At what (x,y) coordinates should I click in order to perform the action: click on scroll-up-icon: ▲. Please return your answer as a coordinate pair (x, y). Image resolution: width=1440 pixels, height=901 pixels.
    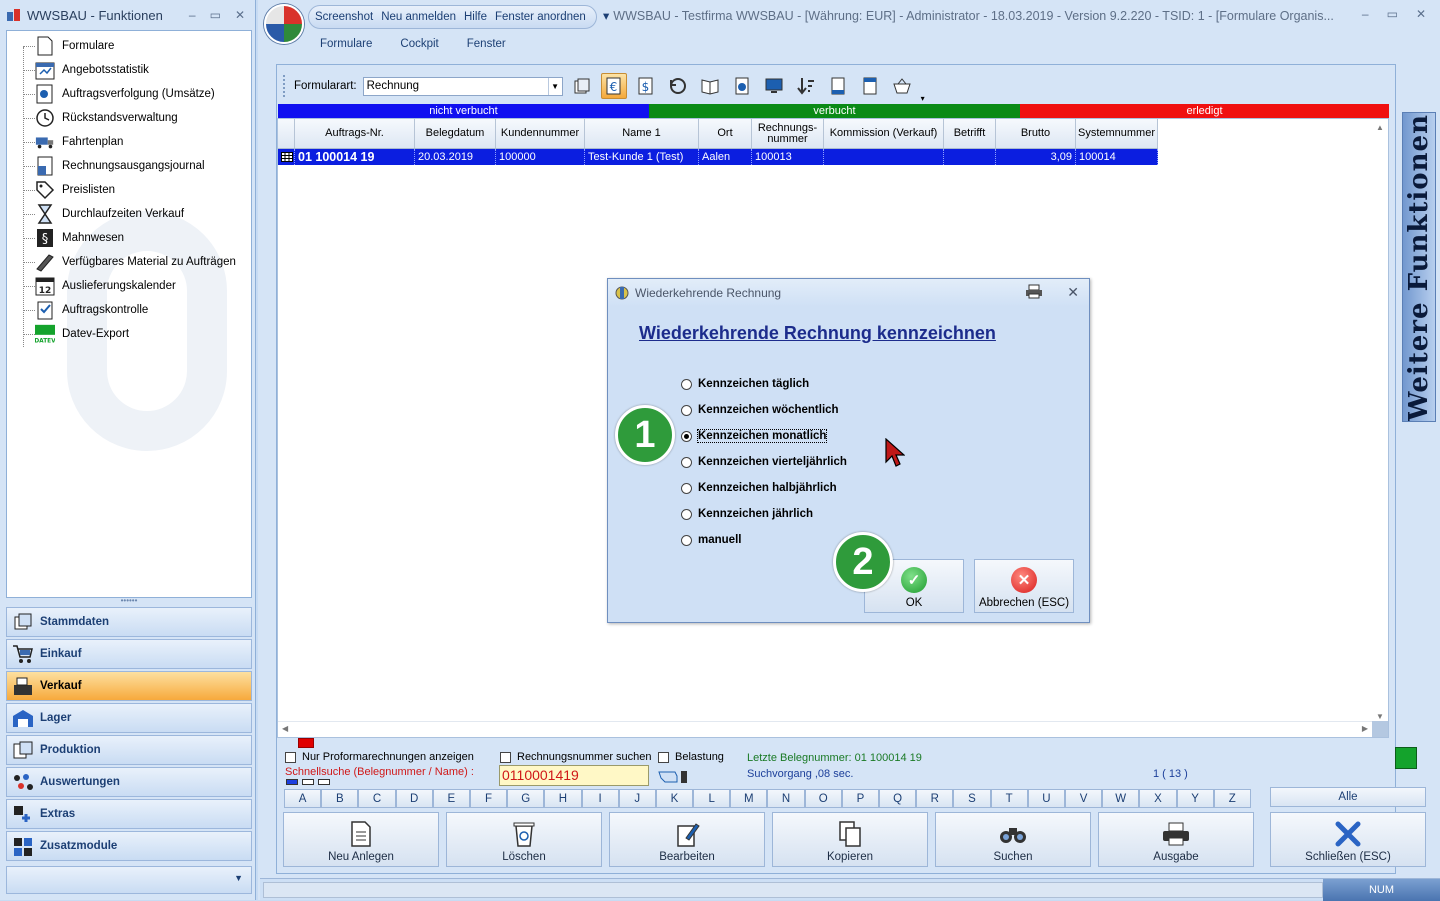
    Looking at the image, I should click on (1380, 127).